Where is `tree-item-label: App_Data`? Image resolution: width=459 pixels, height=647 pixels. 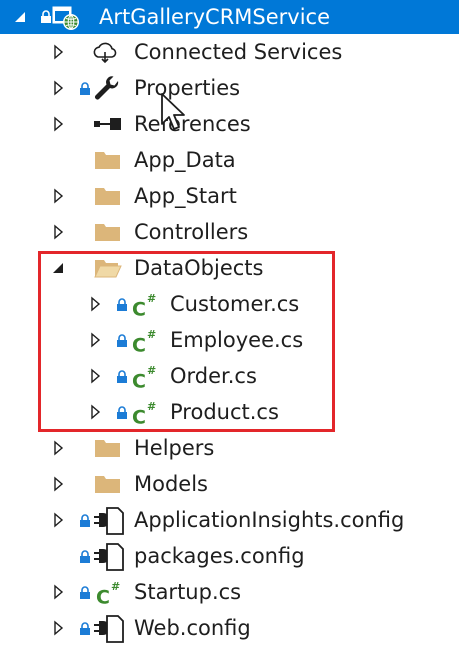 tree-item-label: App_Data is located at coordinates (185, 160).